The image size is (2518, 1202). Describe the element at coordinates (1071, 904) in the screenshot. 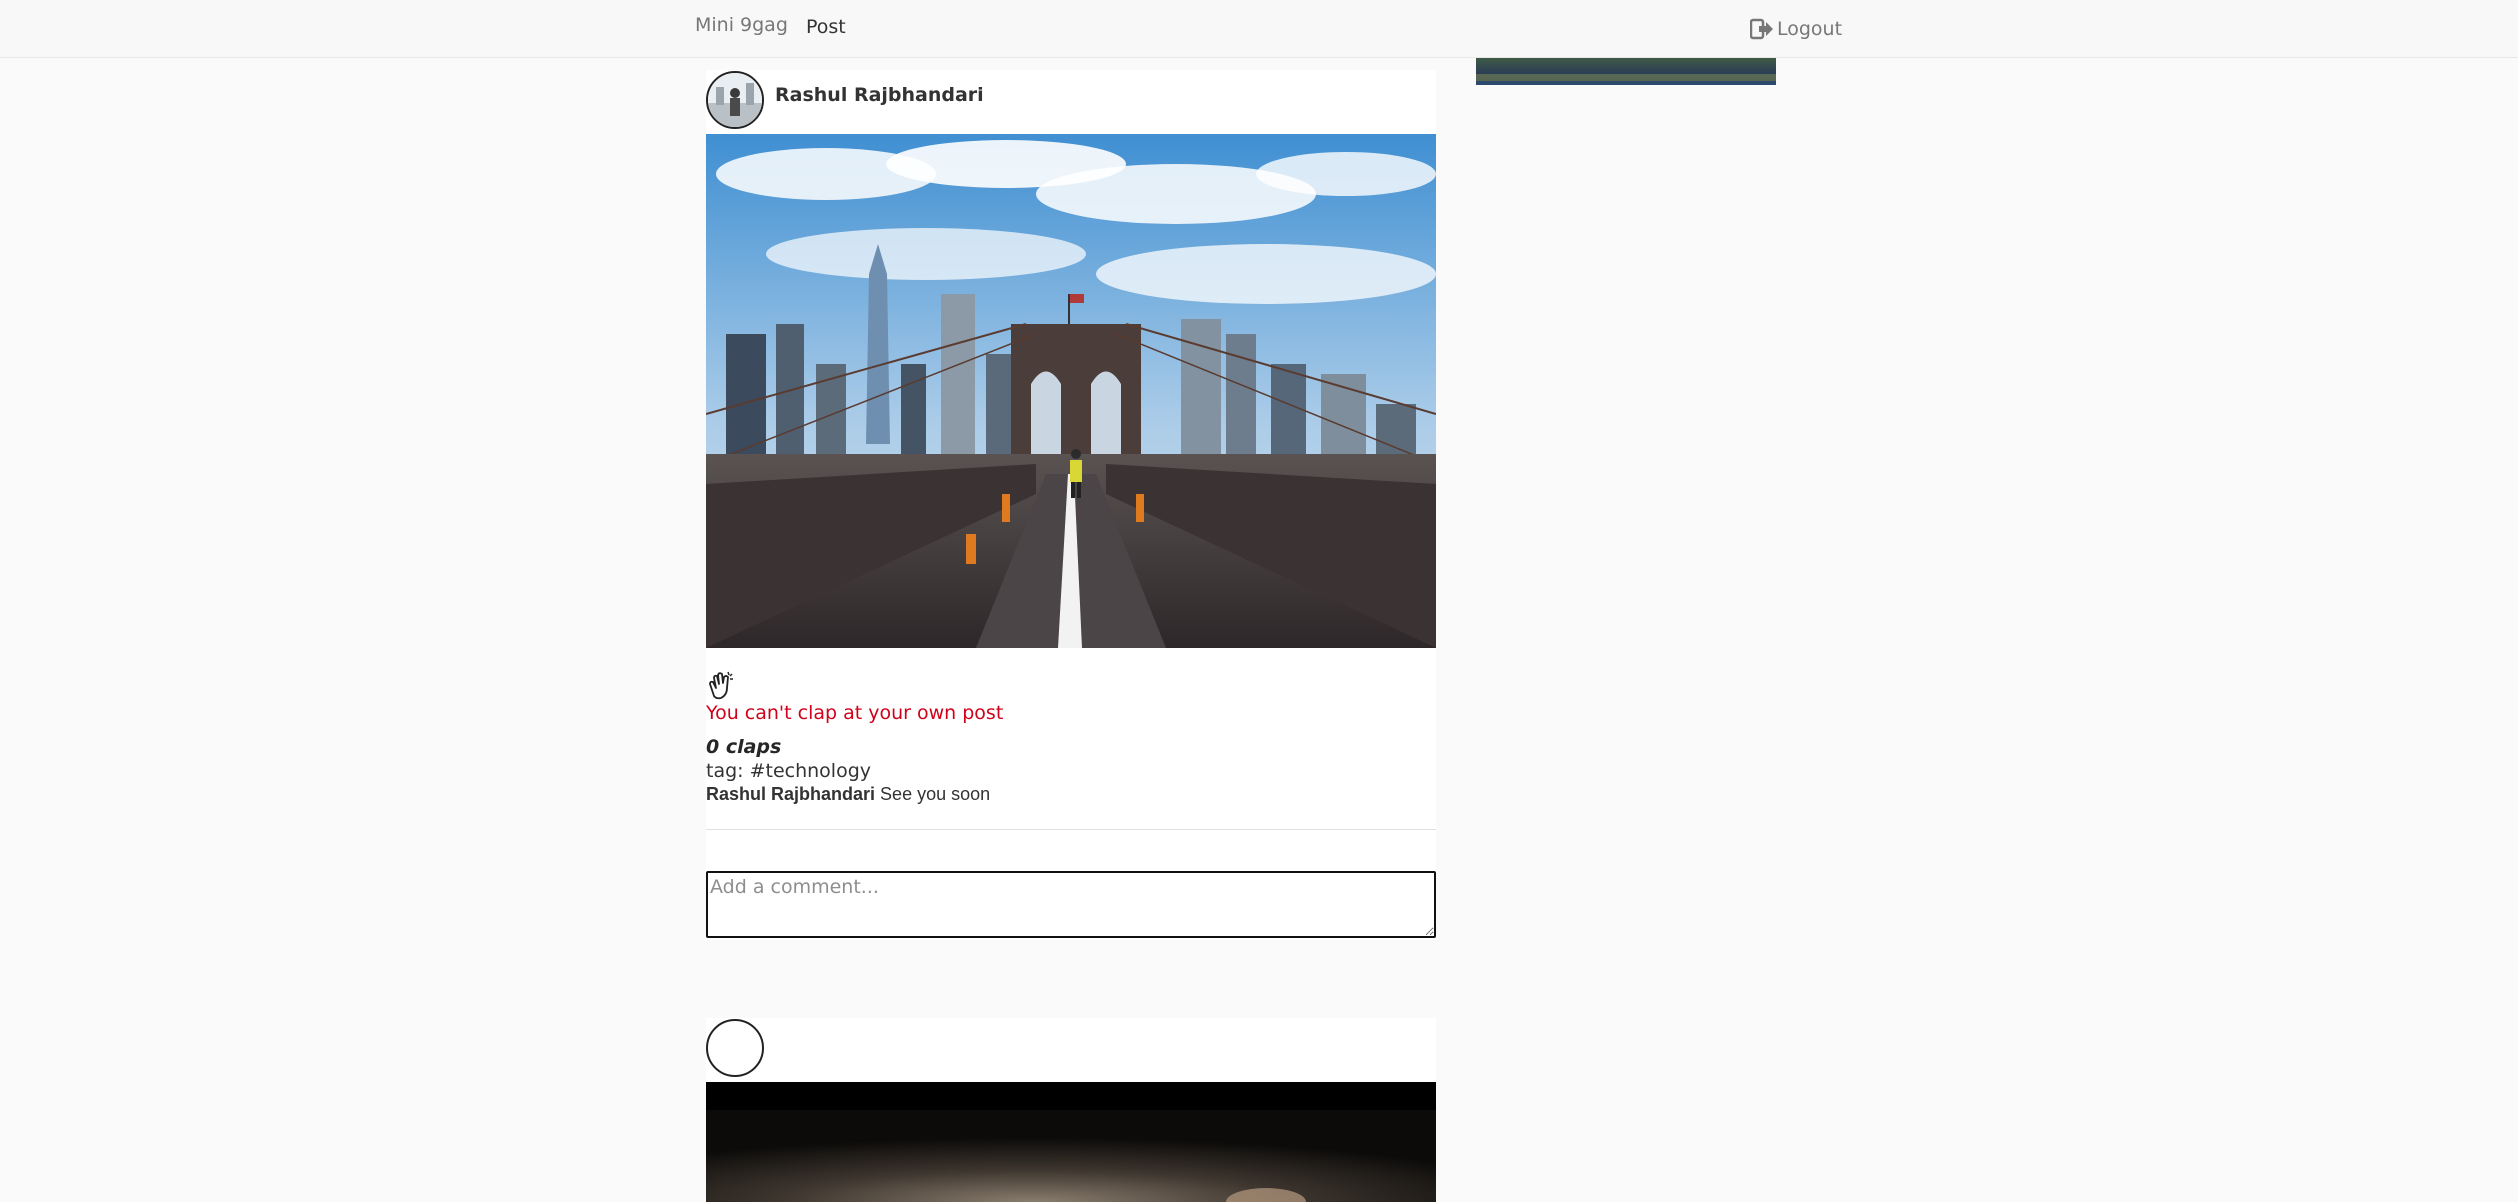

I see `add-comment-input` at that location.